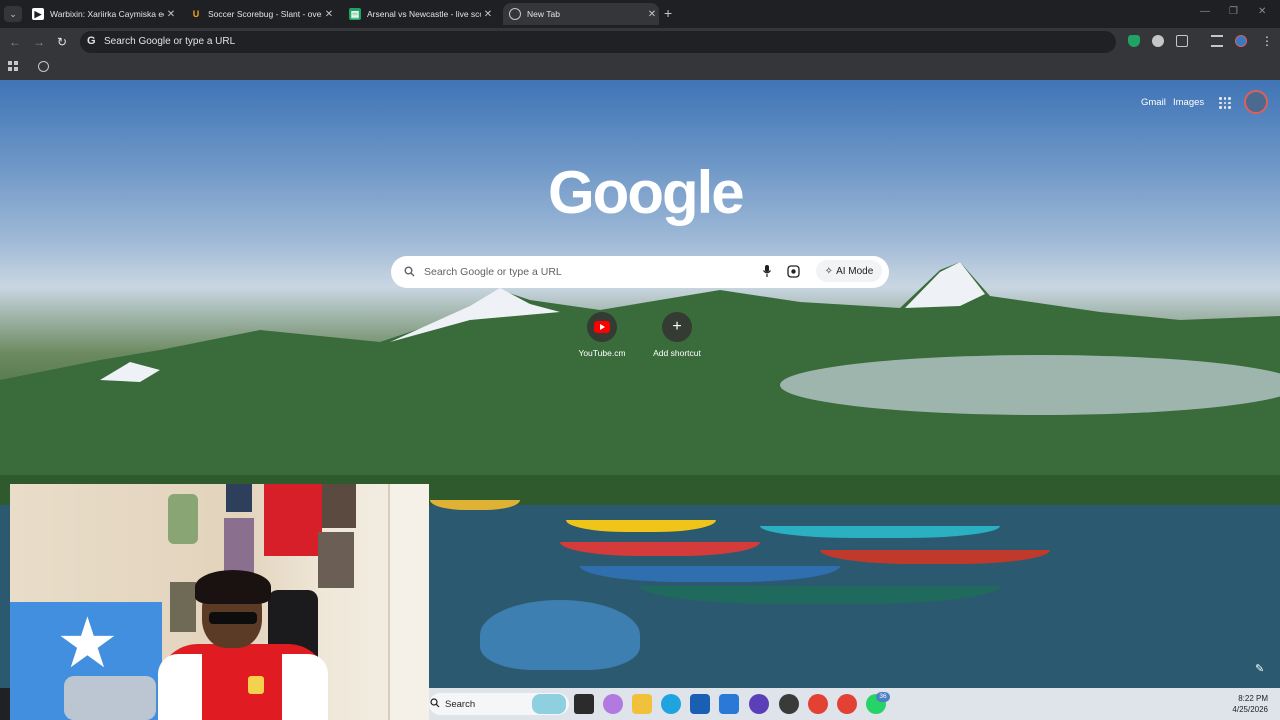 The image size is (1280, 720). Describe the element at coordinates (1182, 41) in the screenshot. I see `puzzle-icon` at that location.